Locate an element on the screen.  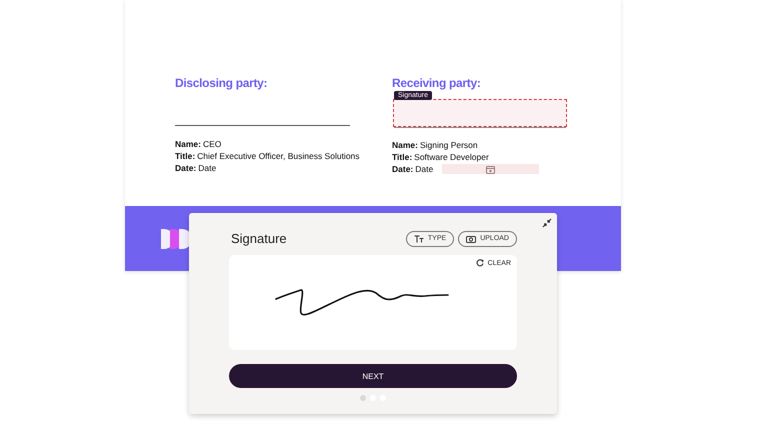
party-heading: Disclosing party: is located at coordinates (221, 83).